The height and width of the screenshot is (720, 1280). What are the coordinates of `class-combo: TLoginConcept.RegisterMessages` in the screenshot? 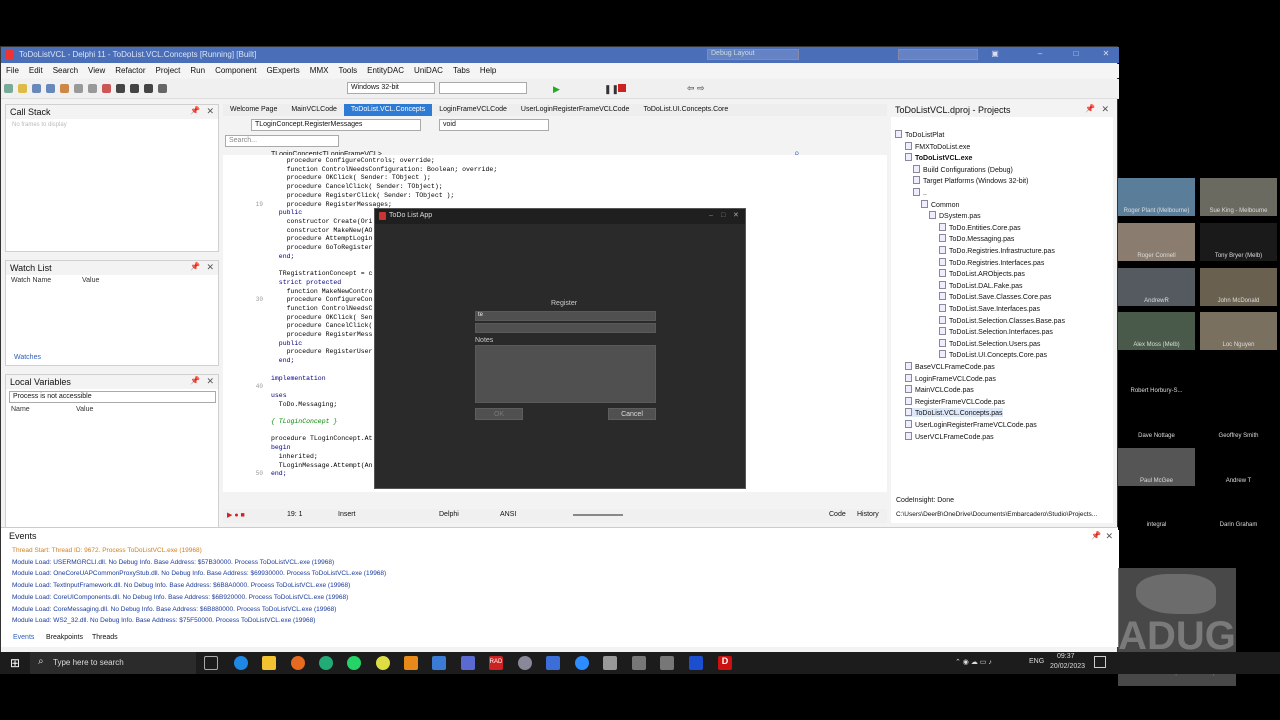 It's located at (336, 125).